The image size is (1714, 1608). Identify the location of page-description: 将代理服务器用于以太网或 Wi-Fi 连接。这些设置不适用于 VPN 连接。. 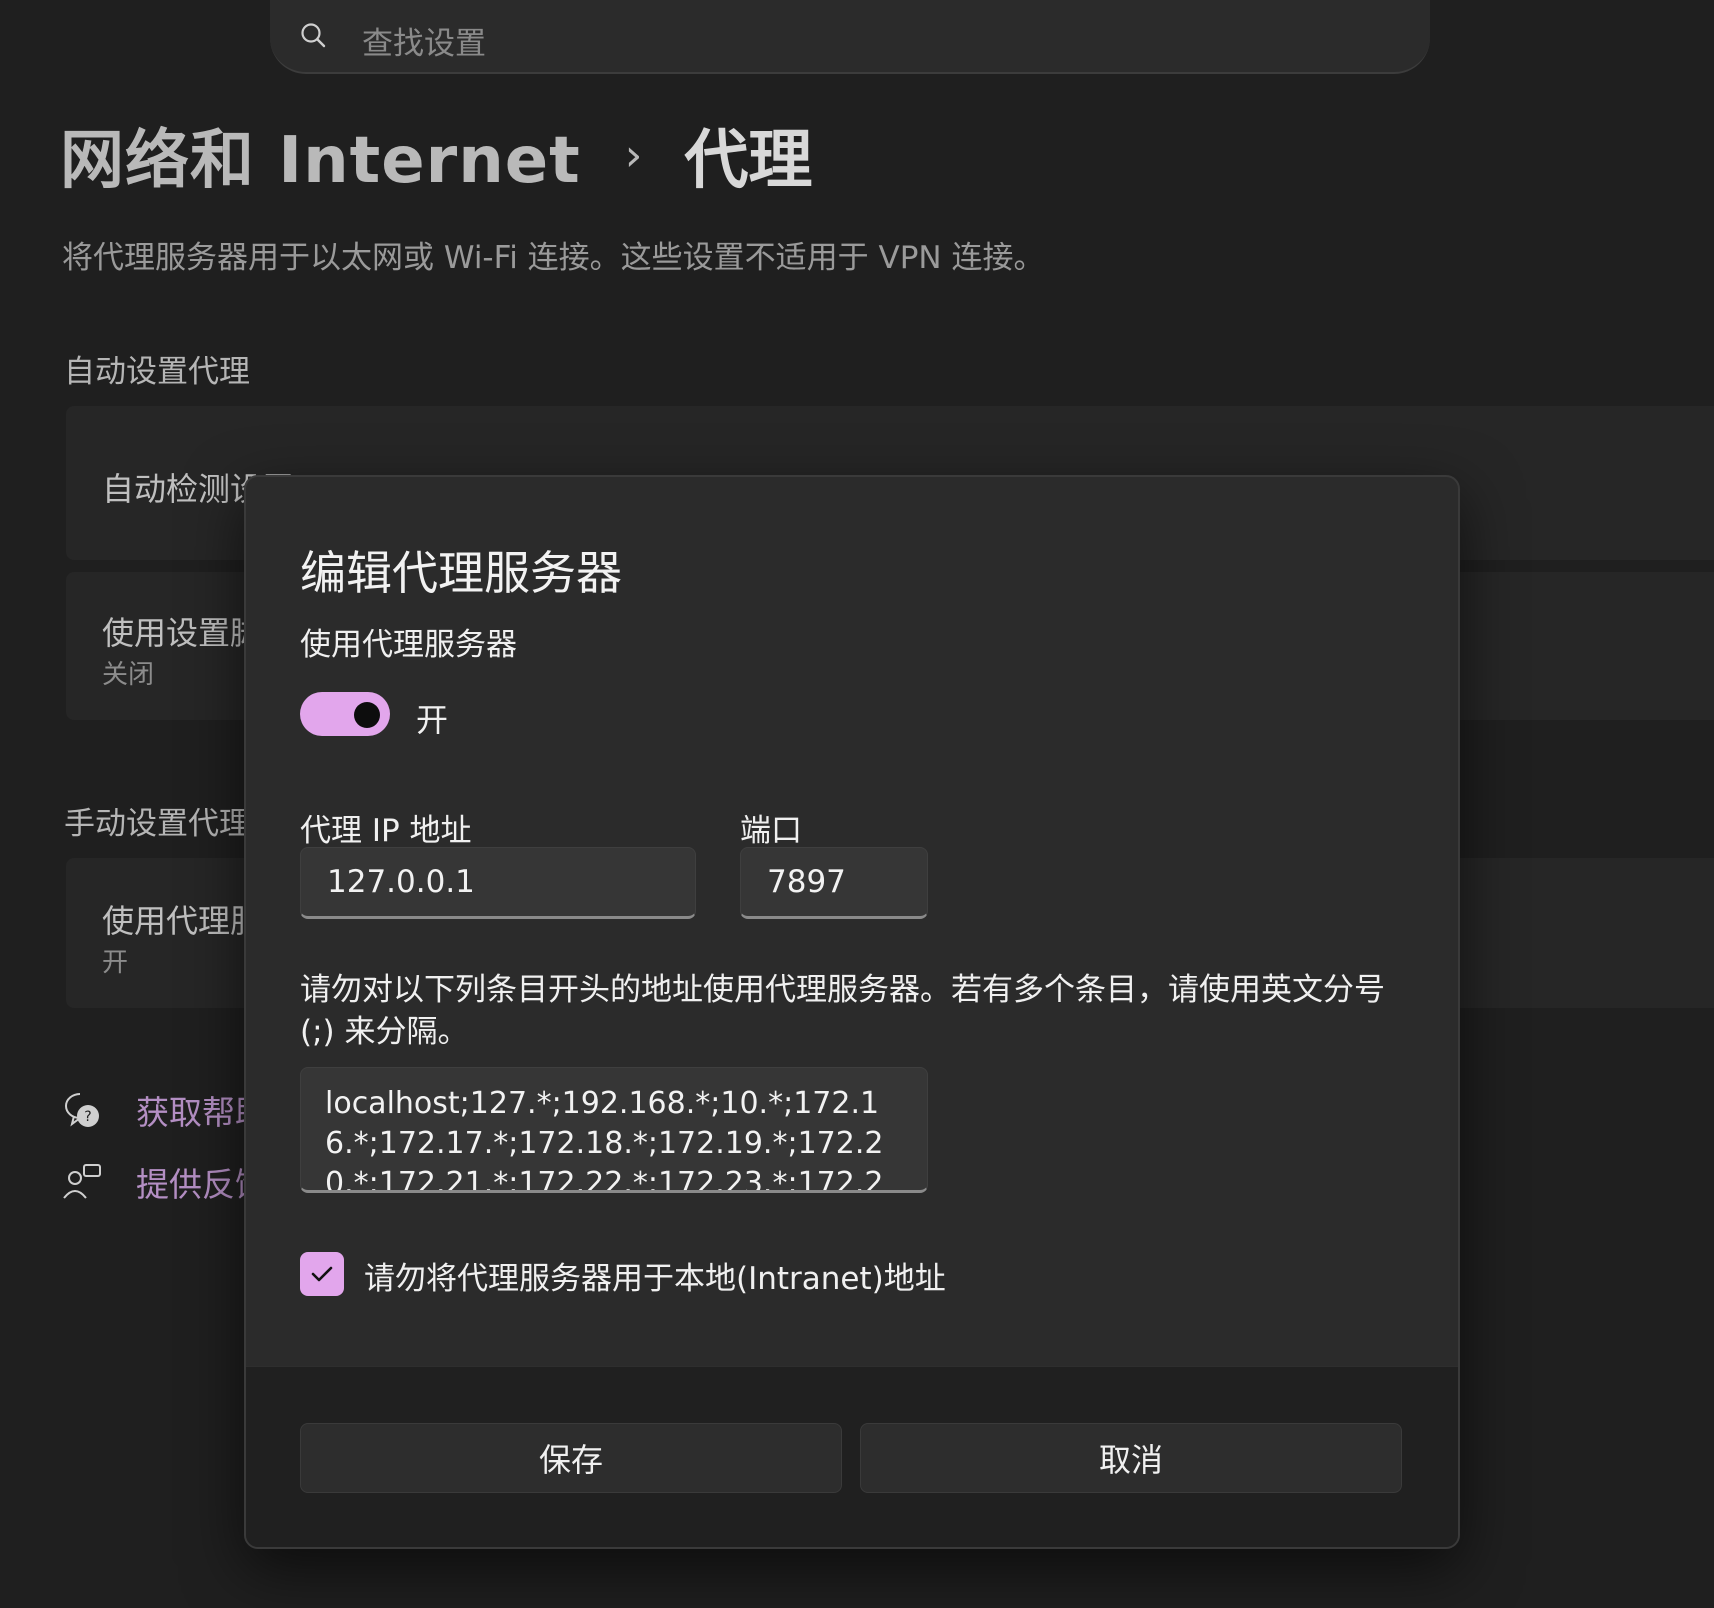
(553, 258).